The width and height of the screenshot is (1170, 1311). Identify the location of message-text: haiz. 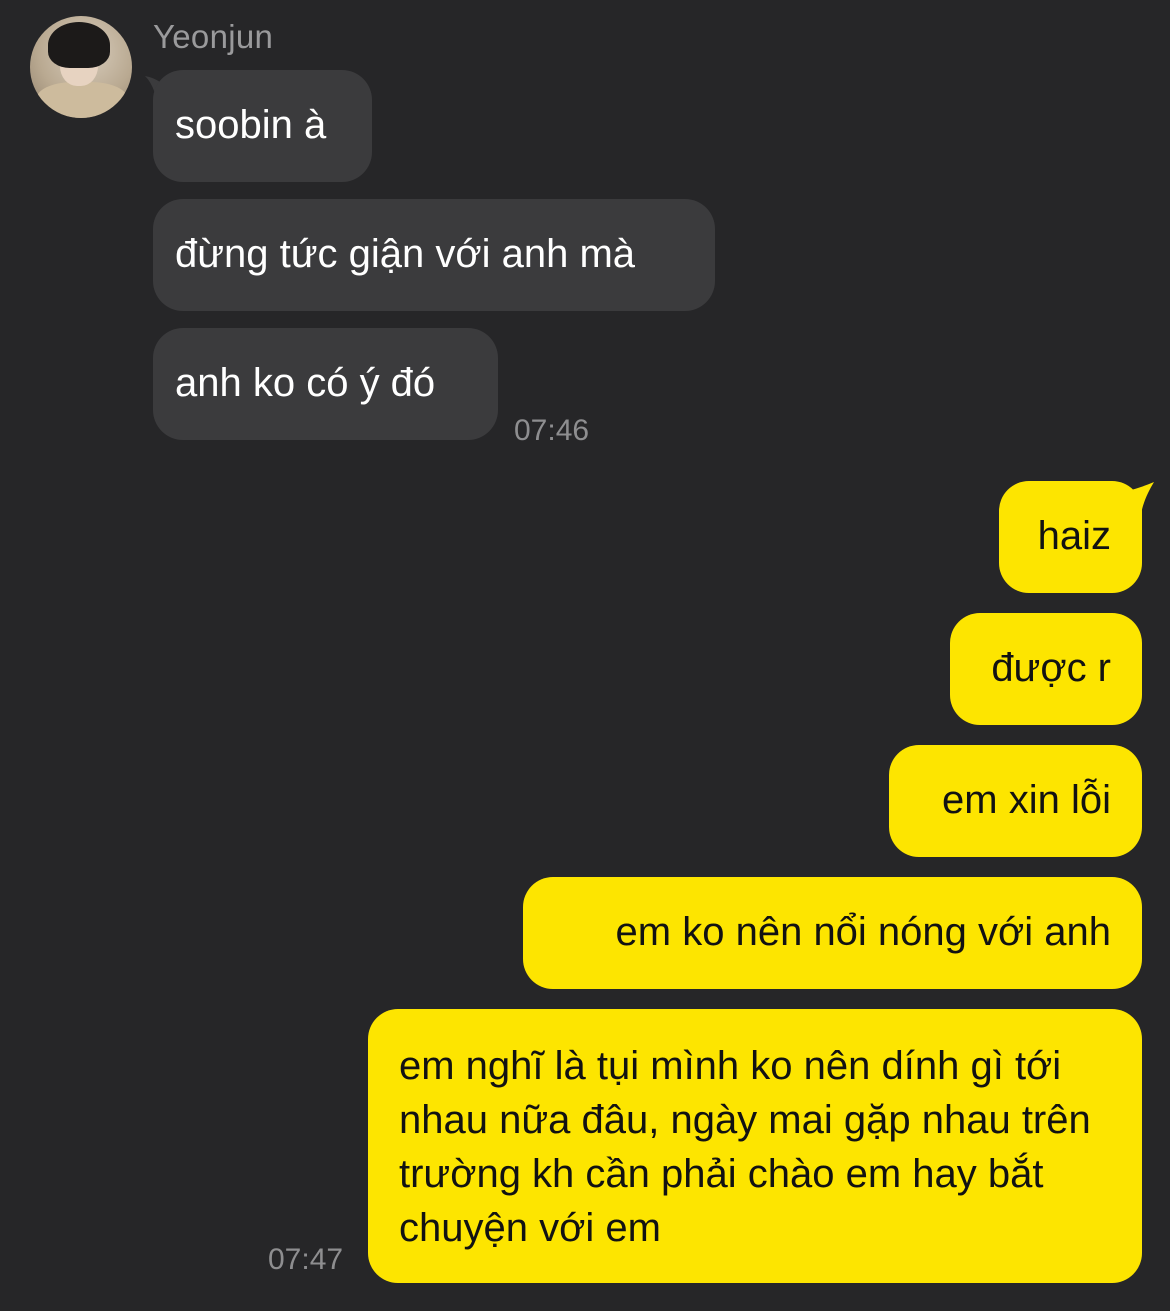
(1074, 536).